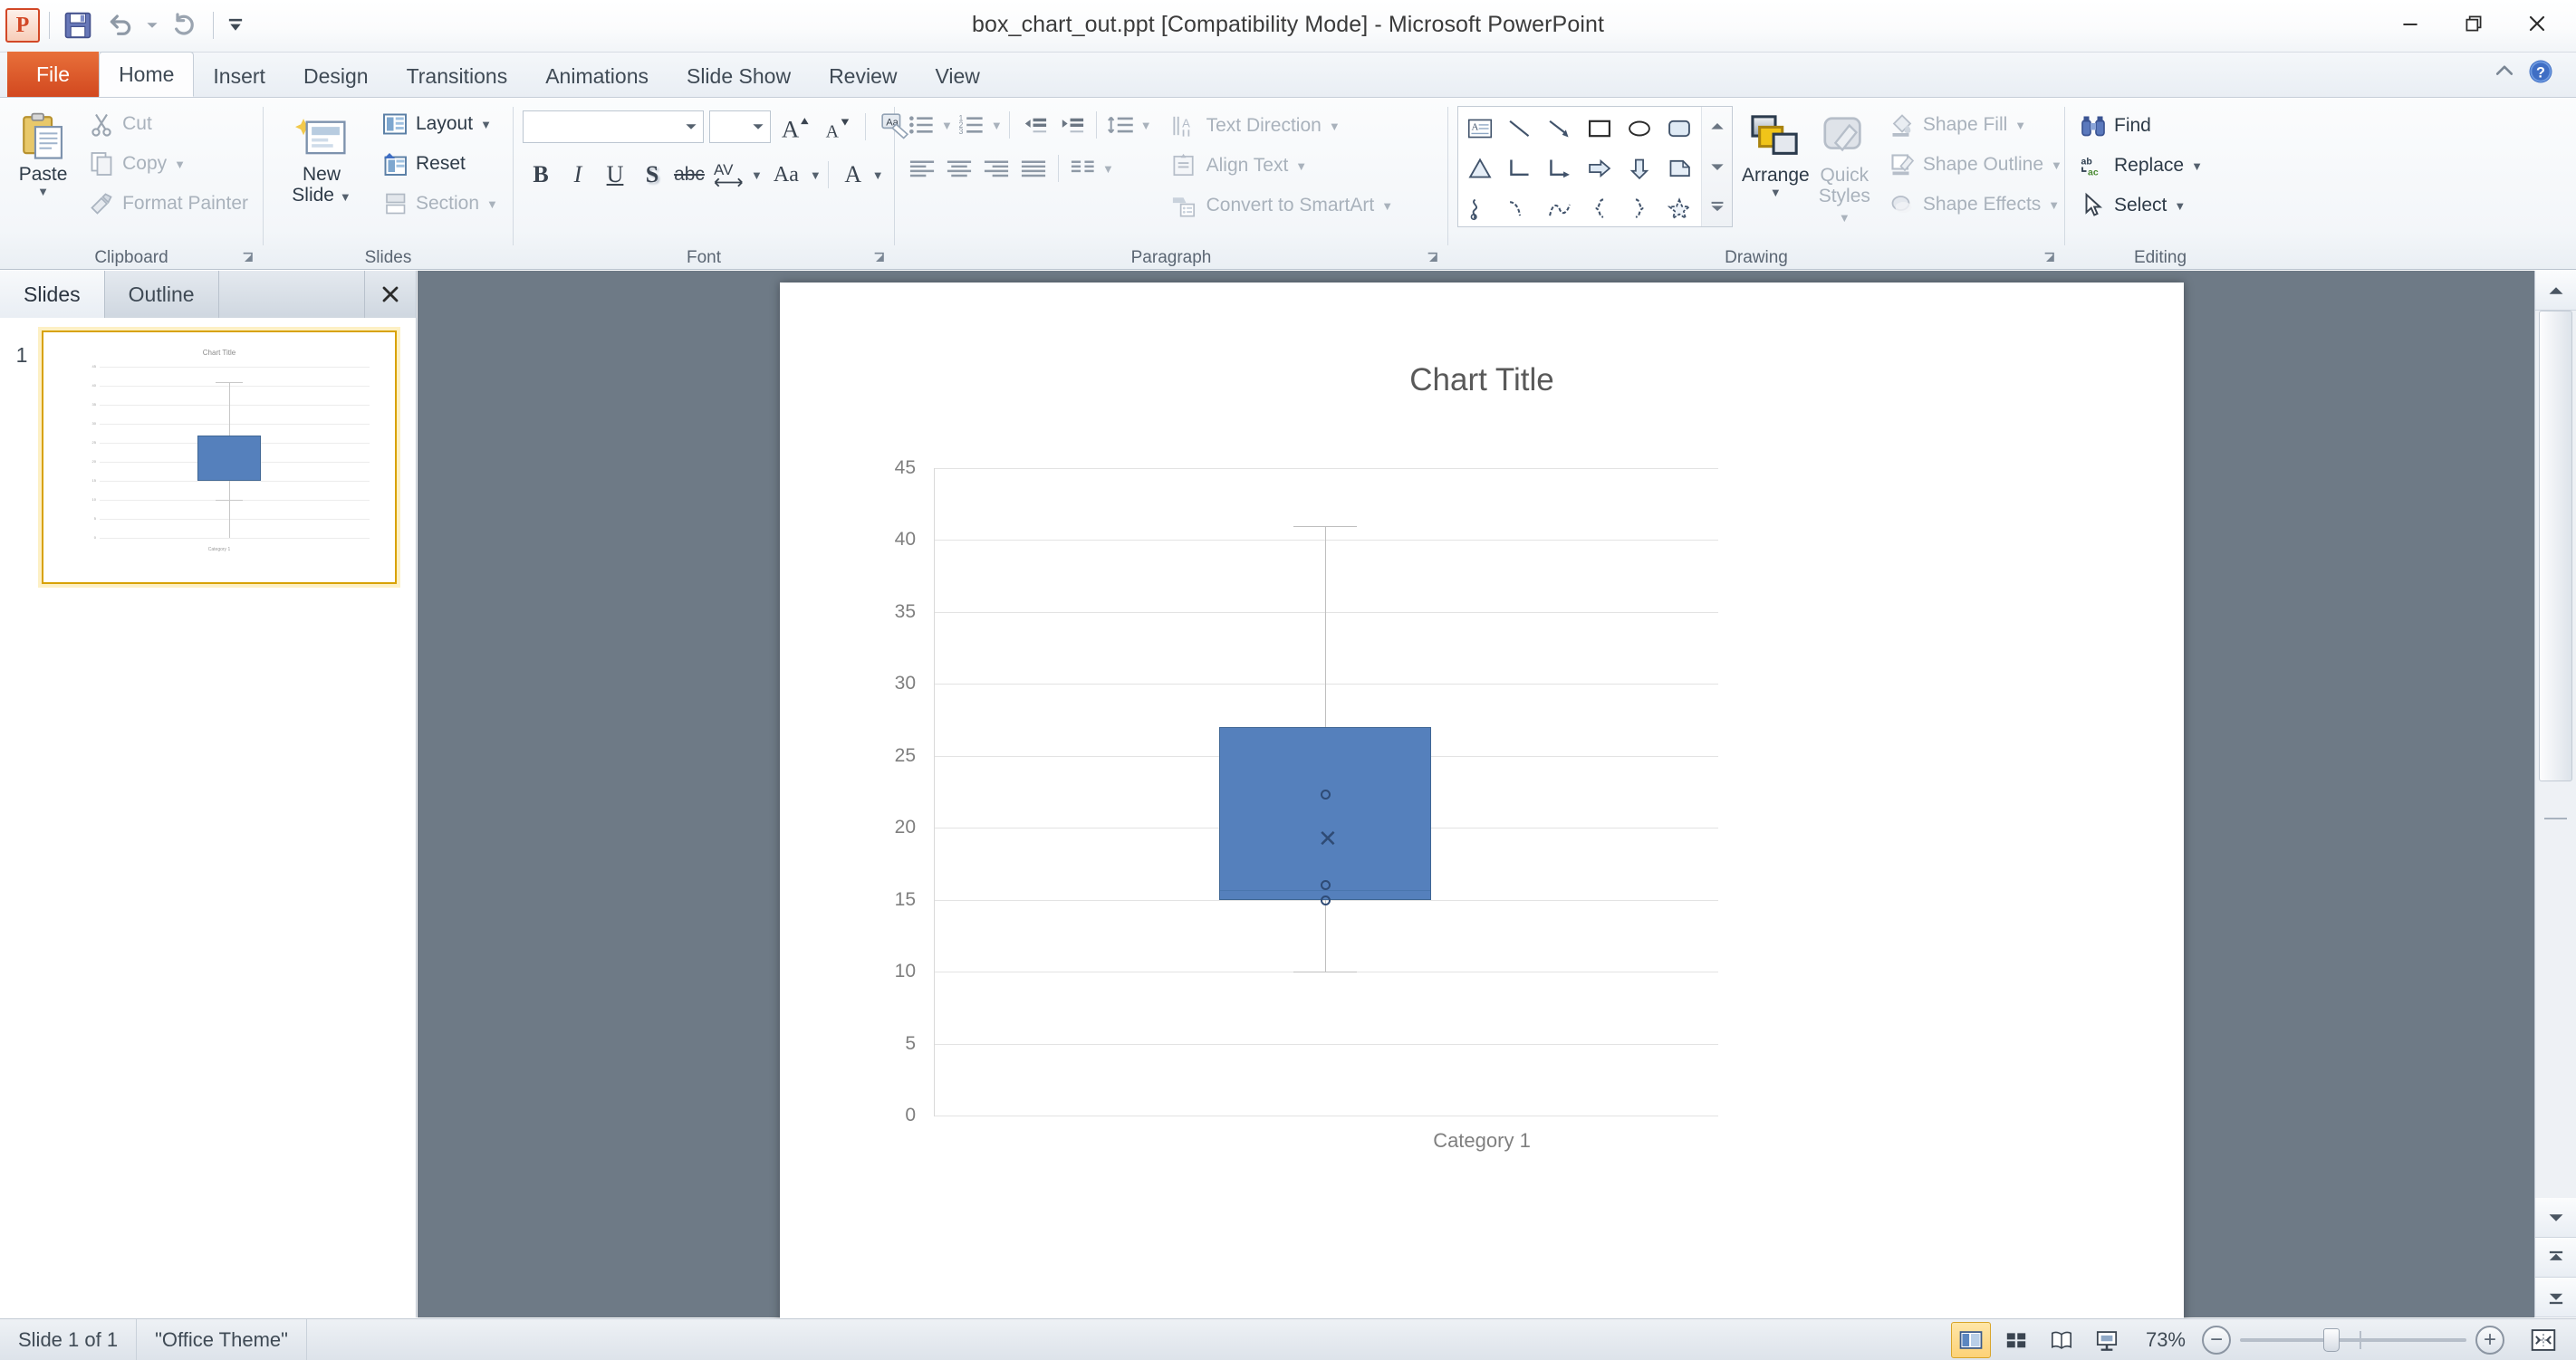 Image resolution: width=2576 pixels, height=1360 pixels. Describe the element at coordinates (1639, 129) in the screenshot. I see `oval-icon` at that location.